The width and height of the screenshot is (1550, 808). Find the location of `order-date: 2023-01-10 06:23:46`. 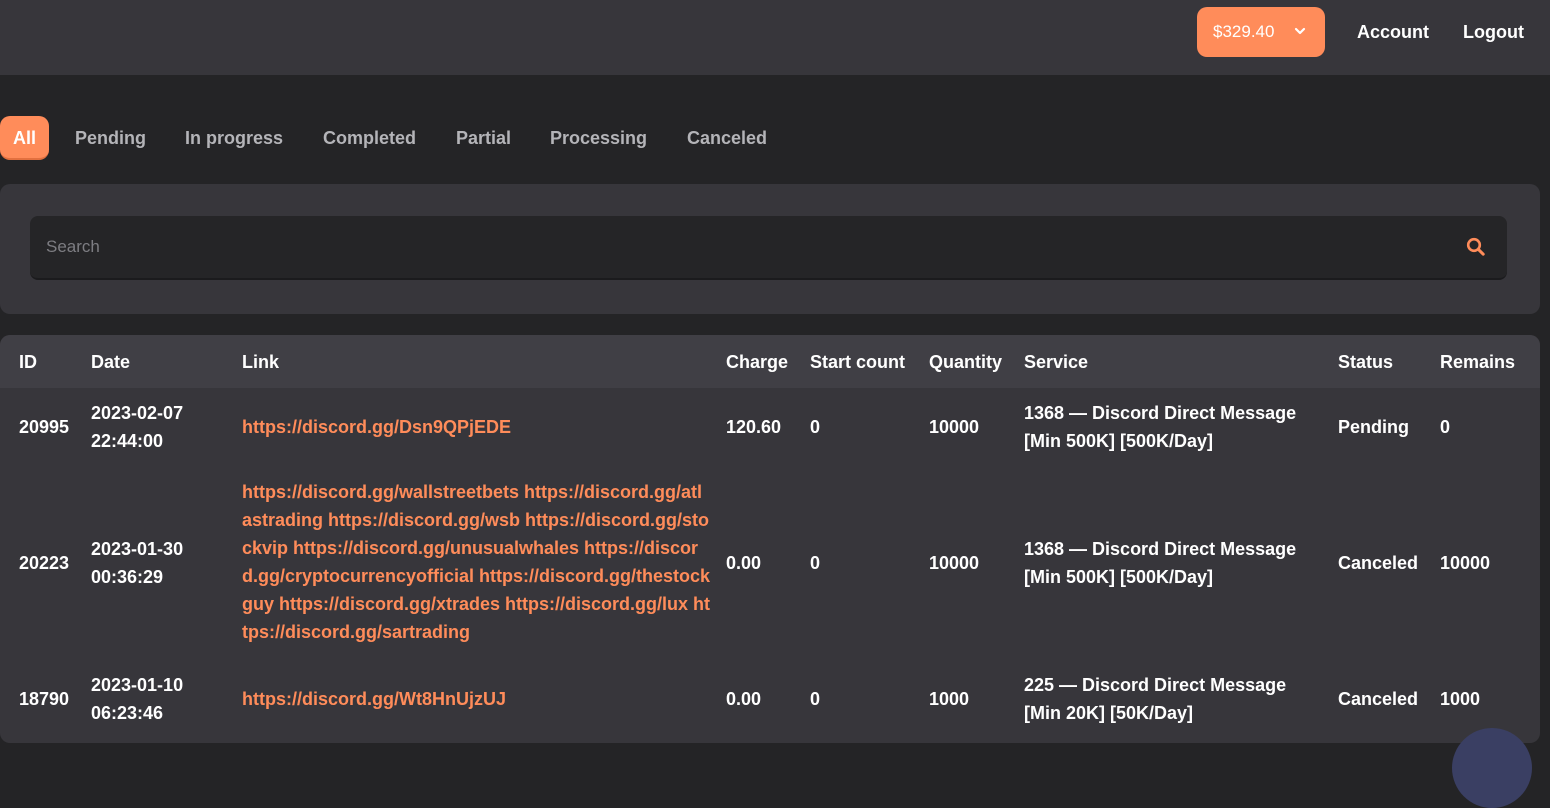

order-date: 2023-01-10 06:23:46 is located at coordinates (137, 699).